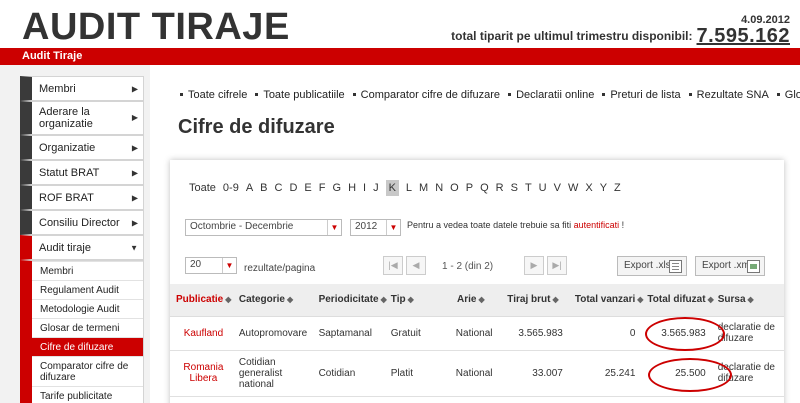  What do you see at coordinates (617, 188) in the screenshot?
I see `alphabet-letter: Z` at bounding box center [617, 188].